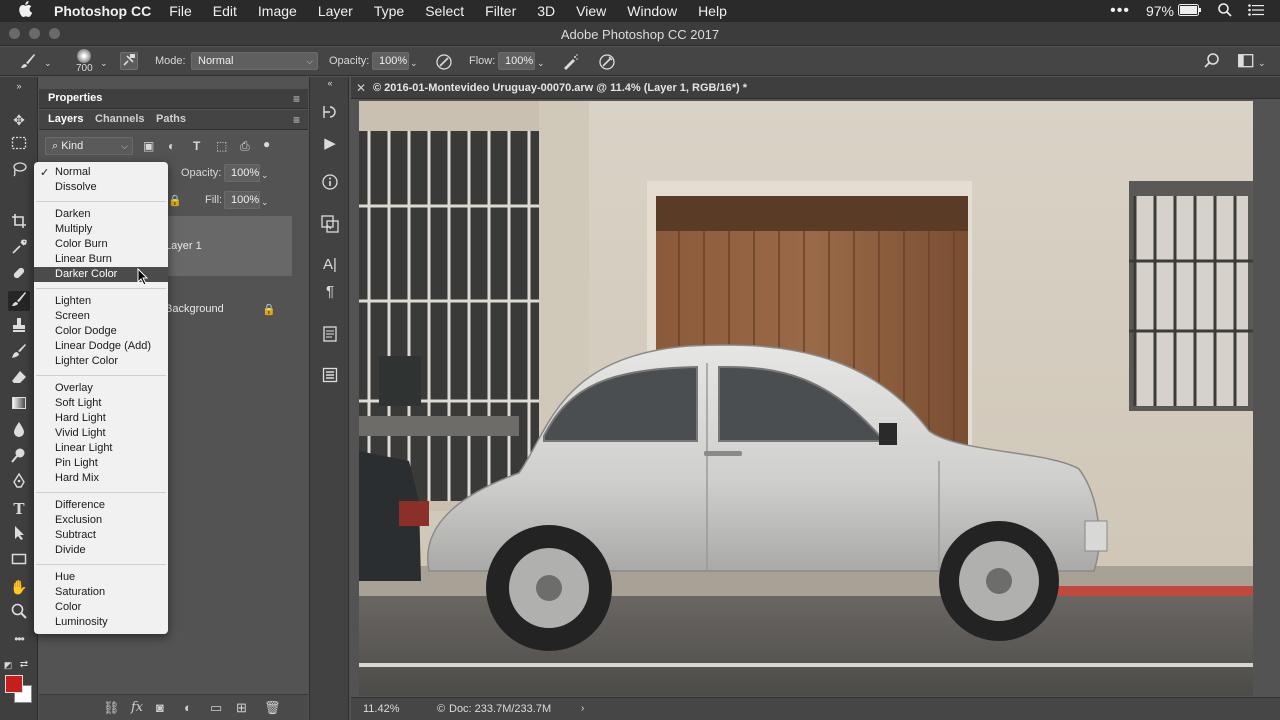 The width and height of the screenshot is (1280, 720). What do you see at coordinates (266, 144) in the screenshot?
I see `filter-toggle-icon: ●` at bounding box center [266, 144].